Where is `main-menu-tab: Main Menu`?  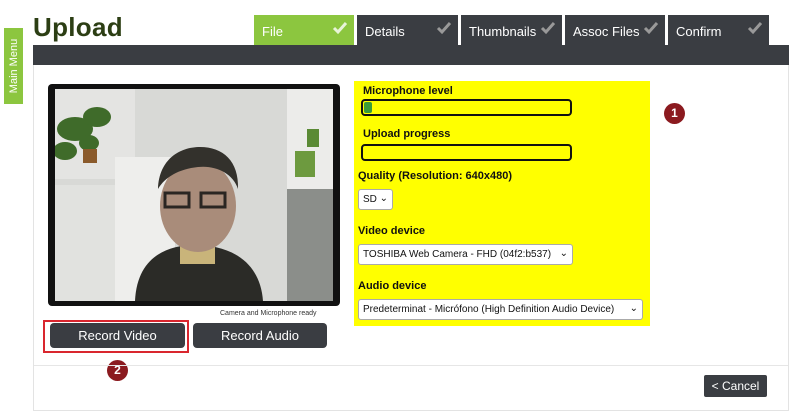 main-menu-tab: Main Menu is located at coordinates (13, 66).